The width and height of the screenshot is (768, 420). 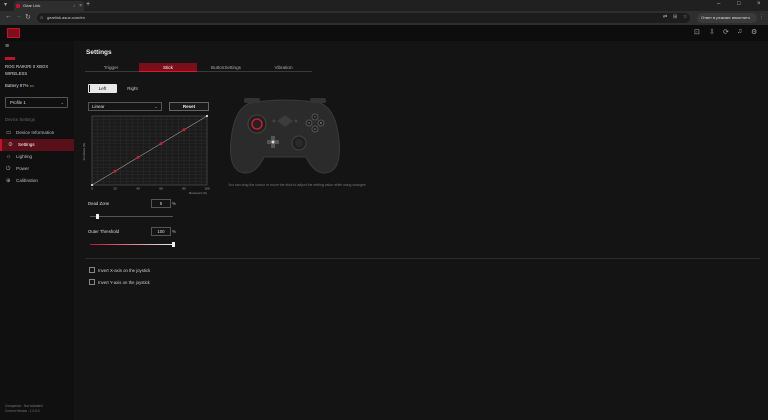 What do you see at coordinates (24, 156) in the screenshot?
I see `sidebar-item-label: Lighting` at bounding box center [24, 156].